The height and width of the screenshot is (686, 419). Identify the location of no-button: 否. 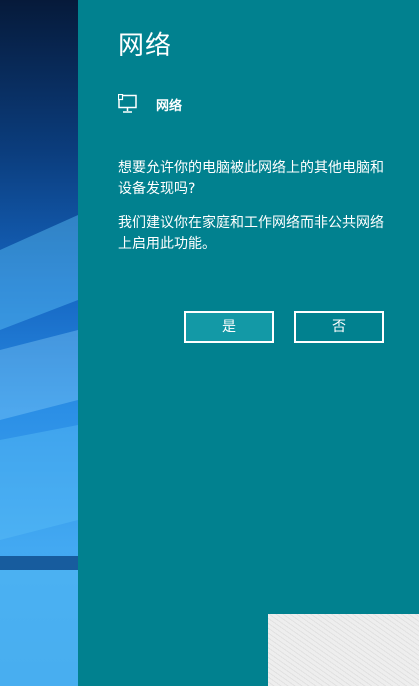
(339, 327).